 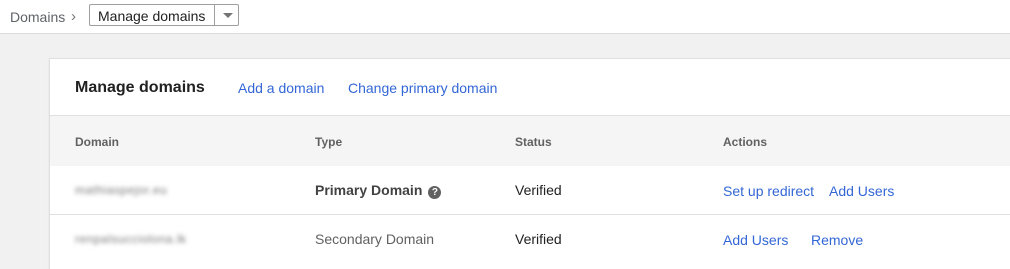 What do you see at coordinates (214, 15) in the screenshot?
I see `select-divider` at bounding box center [214, 15].